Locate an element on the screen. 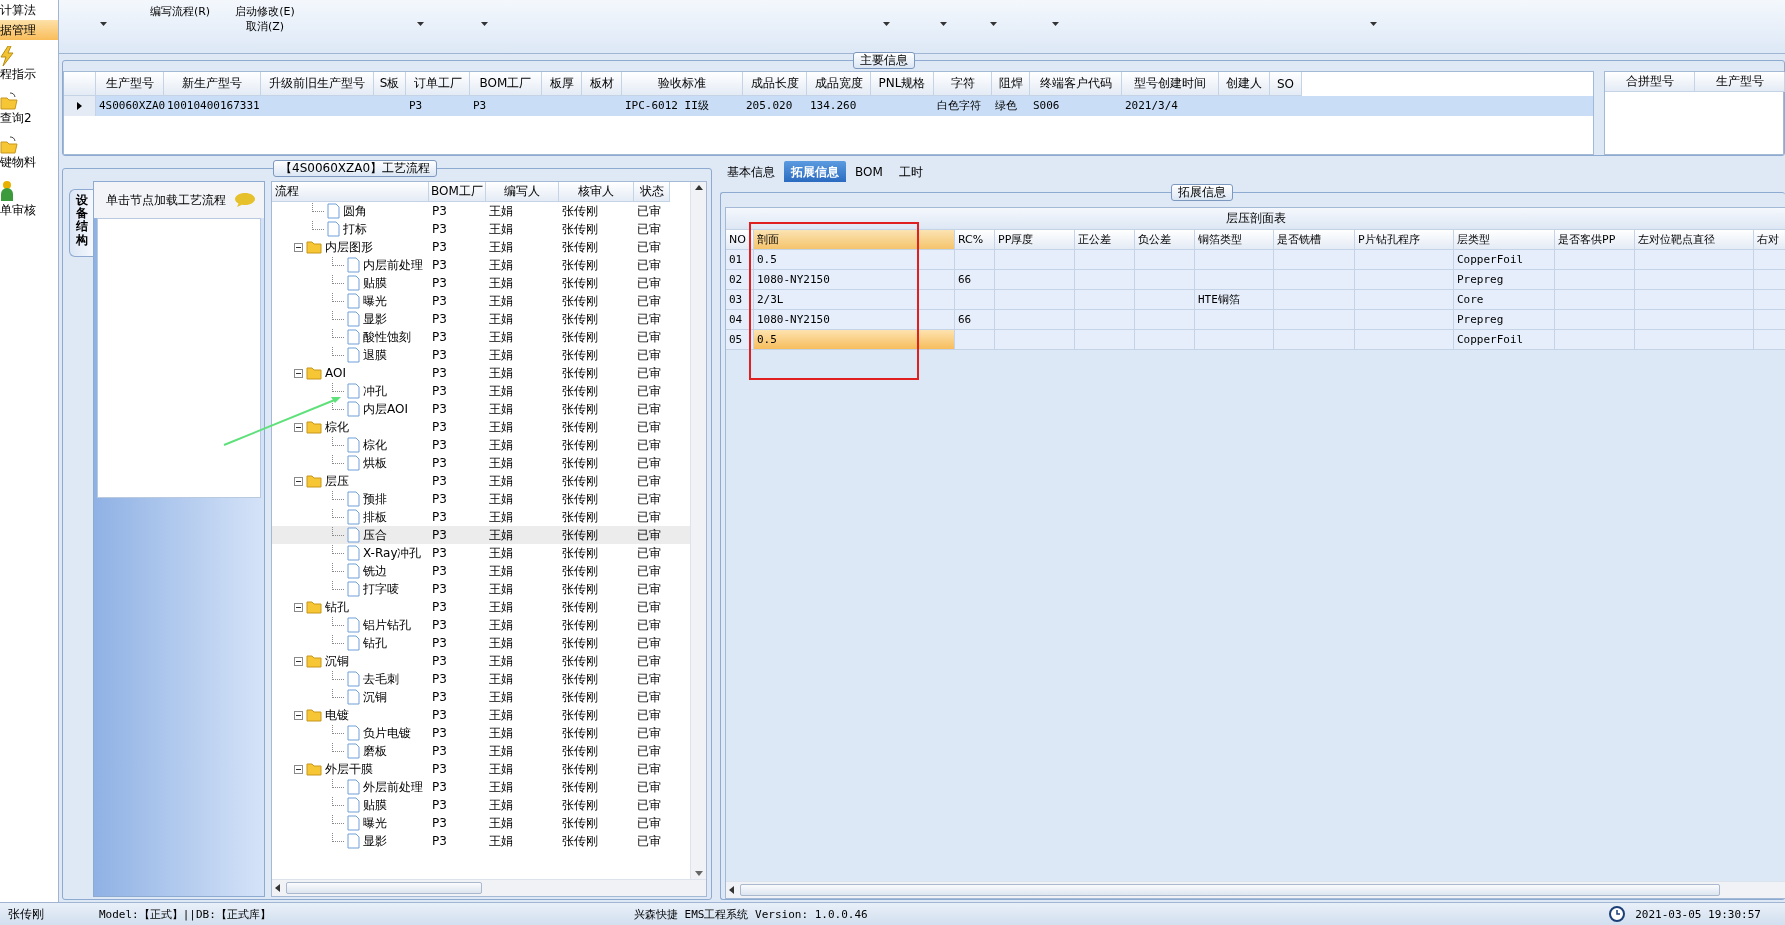  column-header: 成品宽度 is located at coordinates (839, 84).